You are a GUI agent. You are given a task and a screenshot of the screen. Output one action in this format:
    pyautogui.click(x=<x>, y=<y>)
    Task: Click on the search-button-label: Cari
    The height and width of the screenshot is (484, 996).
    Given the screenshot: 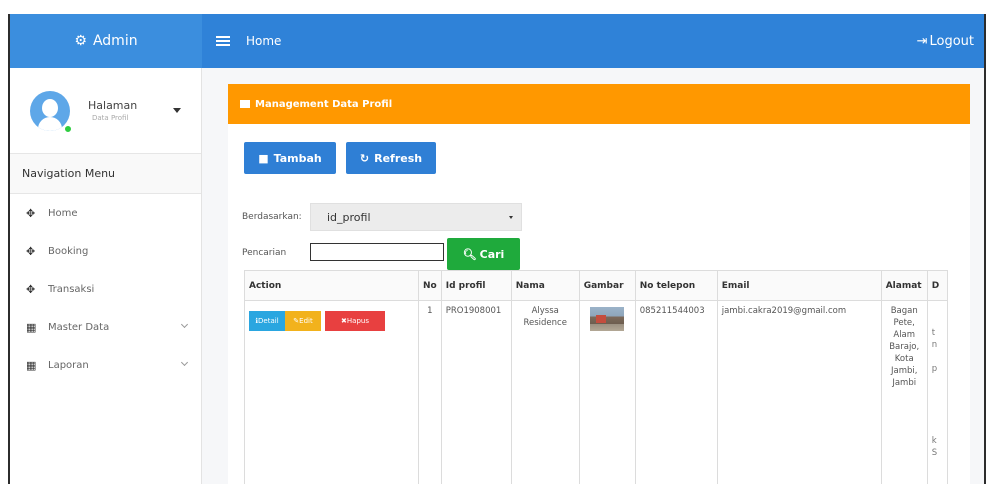 What is the action you would take?
    pyautogui.click(x=492, y=254)
    